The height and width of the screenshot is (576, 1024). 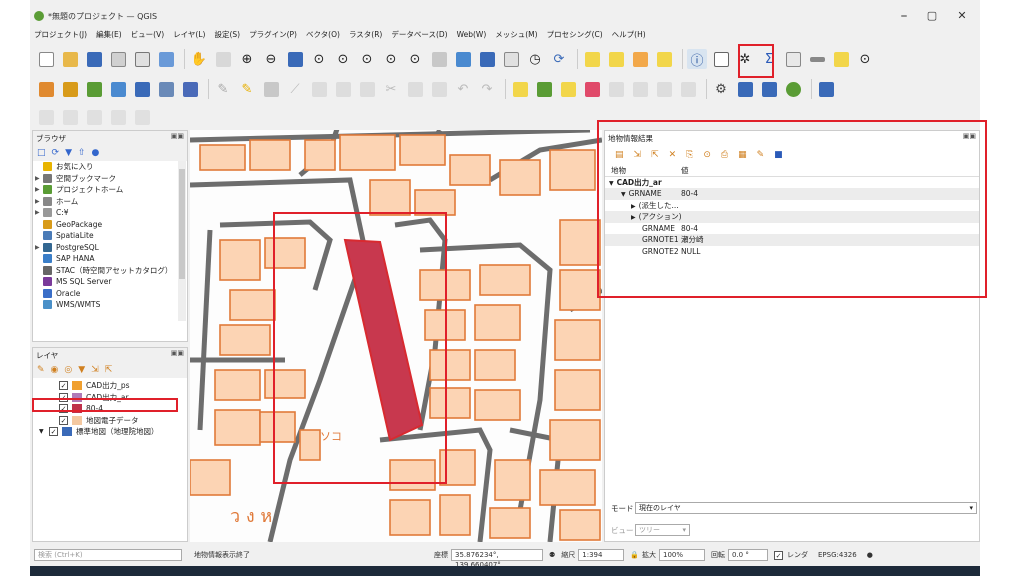 I want to click on pan-icon: ✋, so click(x=199, y=59).